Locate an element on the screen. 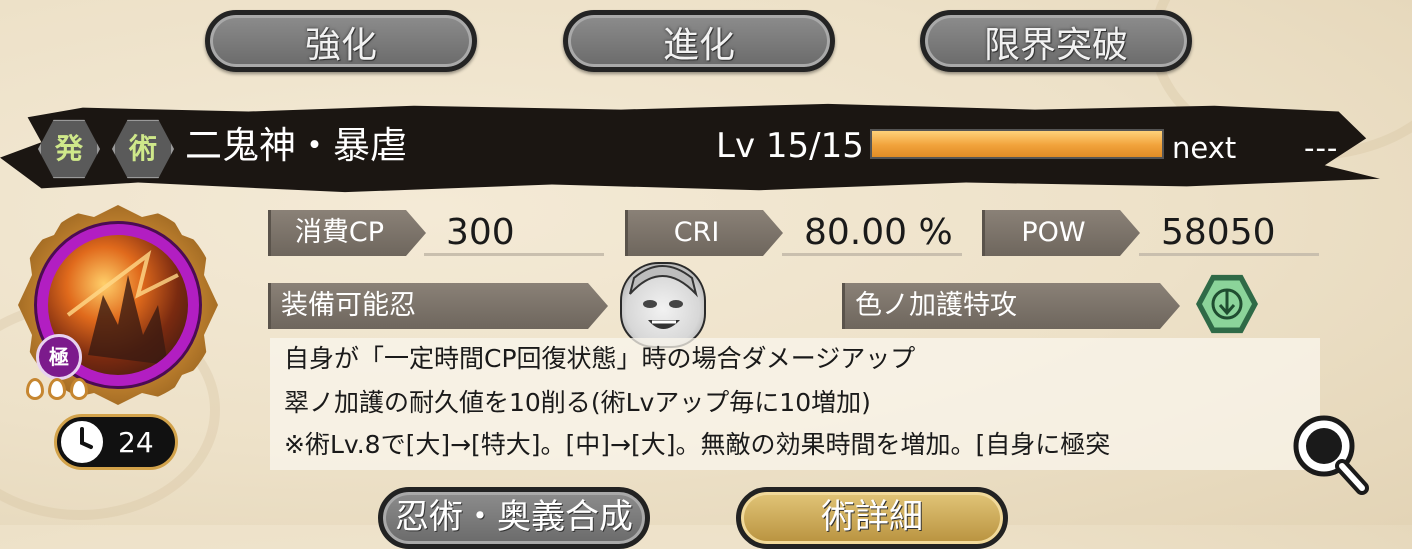 Image resolution: width=1412 pixels, height=549 pixels. leaf-attribute-icon is located at coordinates (1227, 304).